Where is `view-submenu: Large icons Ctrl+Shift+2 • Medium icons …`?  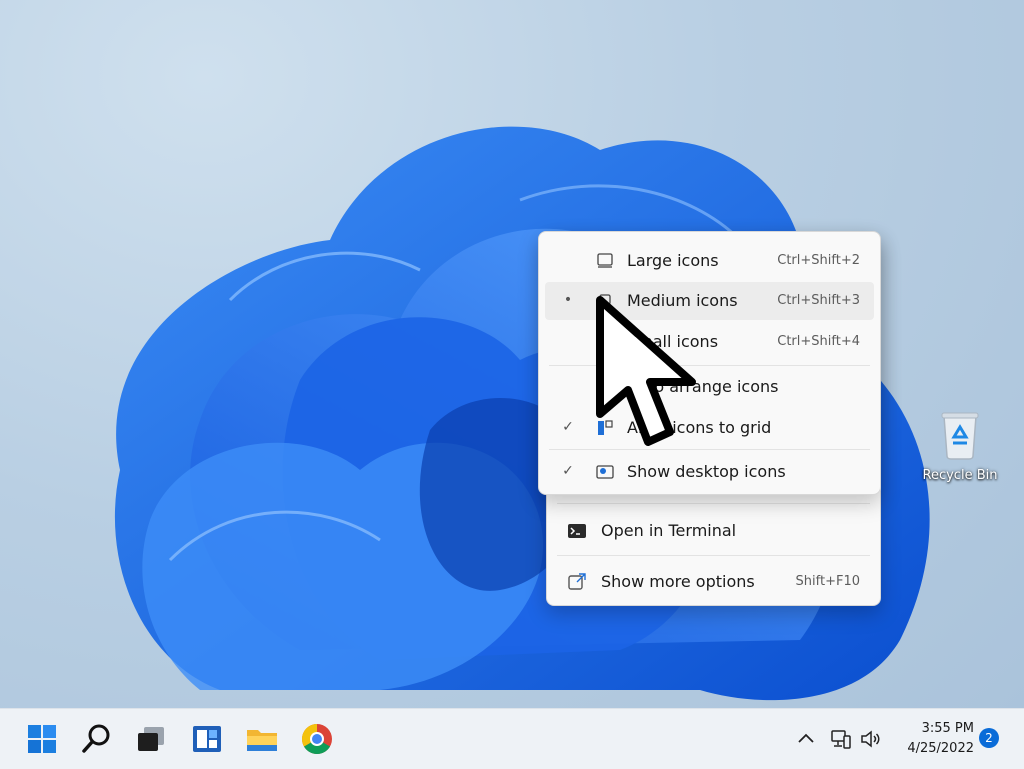 view-submenu: Large icons Ctrl+Shift+2 • Medium icons … is located at coordinates (709, 363).